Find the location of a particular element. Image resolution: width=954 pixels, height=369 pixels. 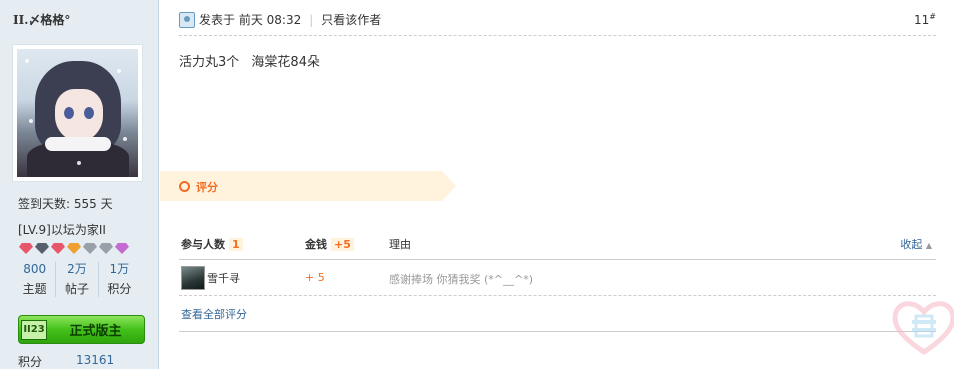

post-content: 活力丸3个 海棠花84朵 is located at coordinates (249, 60).